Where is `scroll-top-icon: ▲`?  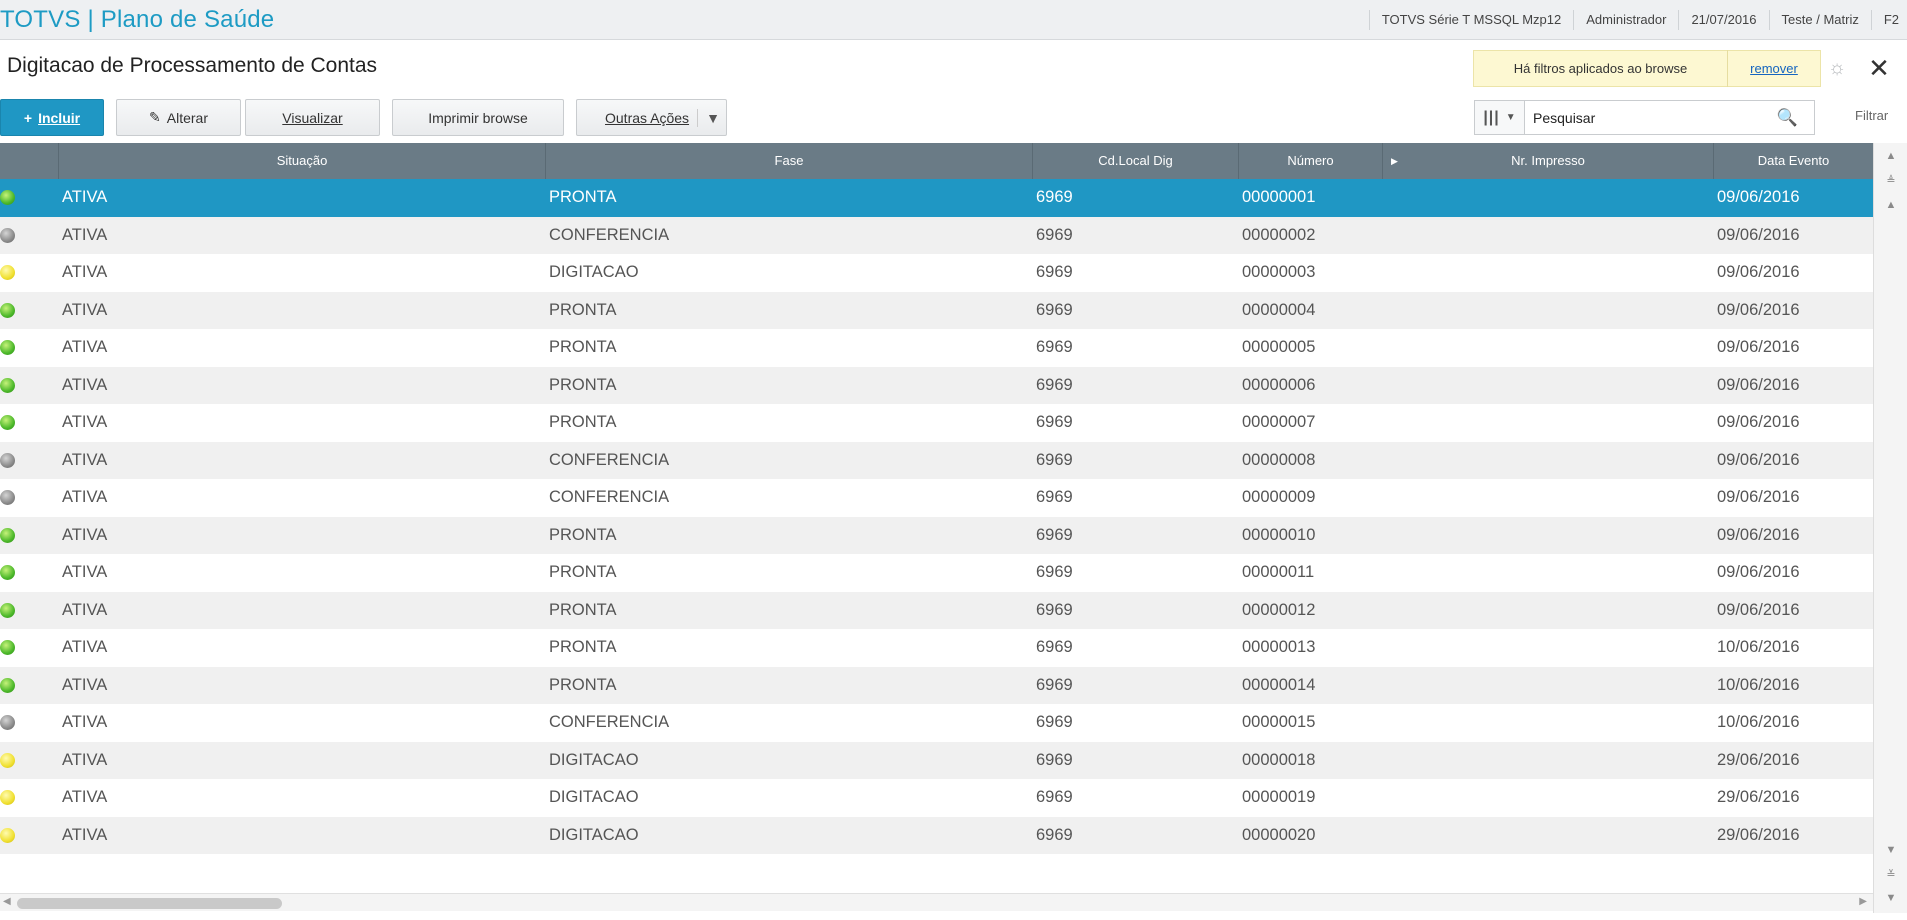
scroll-top-icon: ▲ is located at coordinates (1890, 156).